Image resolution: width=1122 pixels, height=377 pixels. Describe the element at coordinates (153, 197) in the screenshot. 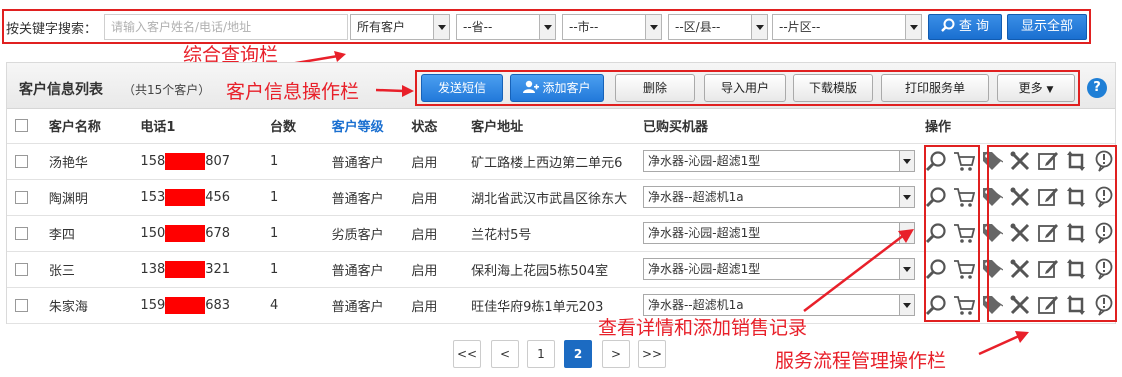

I see `phone-prefix: 153` at that location.